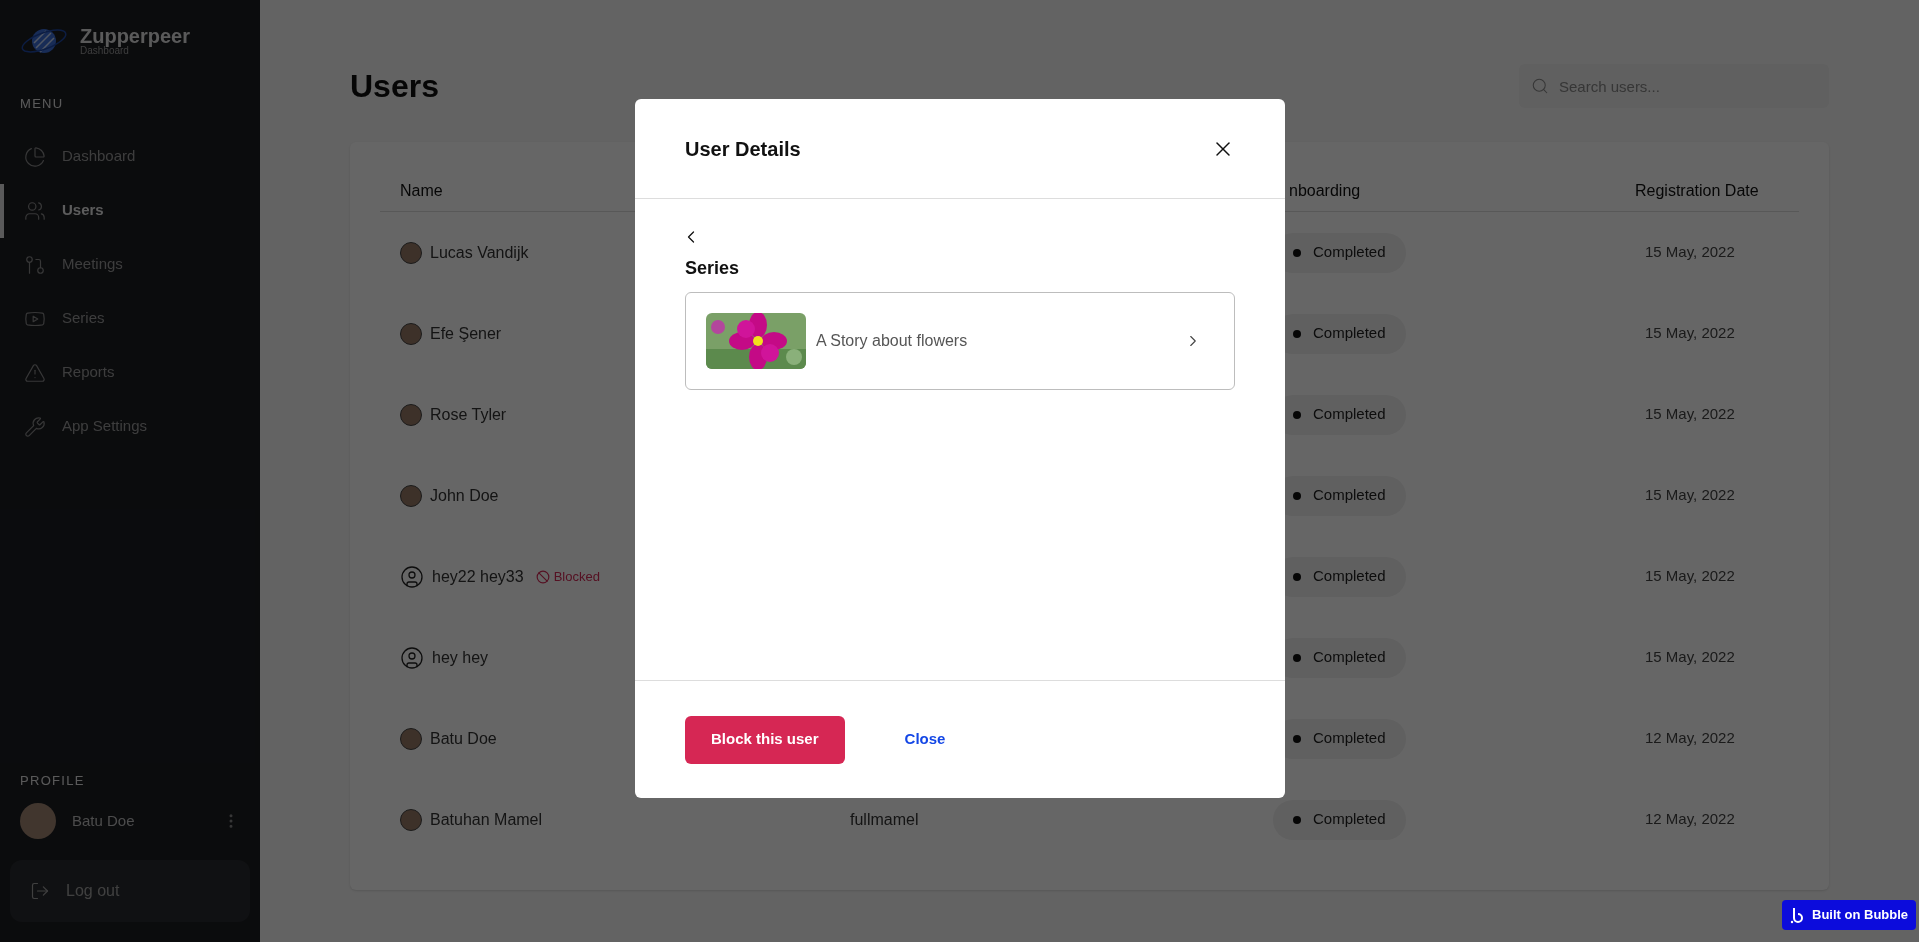  What do you see at coordinates (35, 372) in the screenshot?
I see `warning-icon` at bounding box center [35, 372].